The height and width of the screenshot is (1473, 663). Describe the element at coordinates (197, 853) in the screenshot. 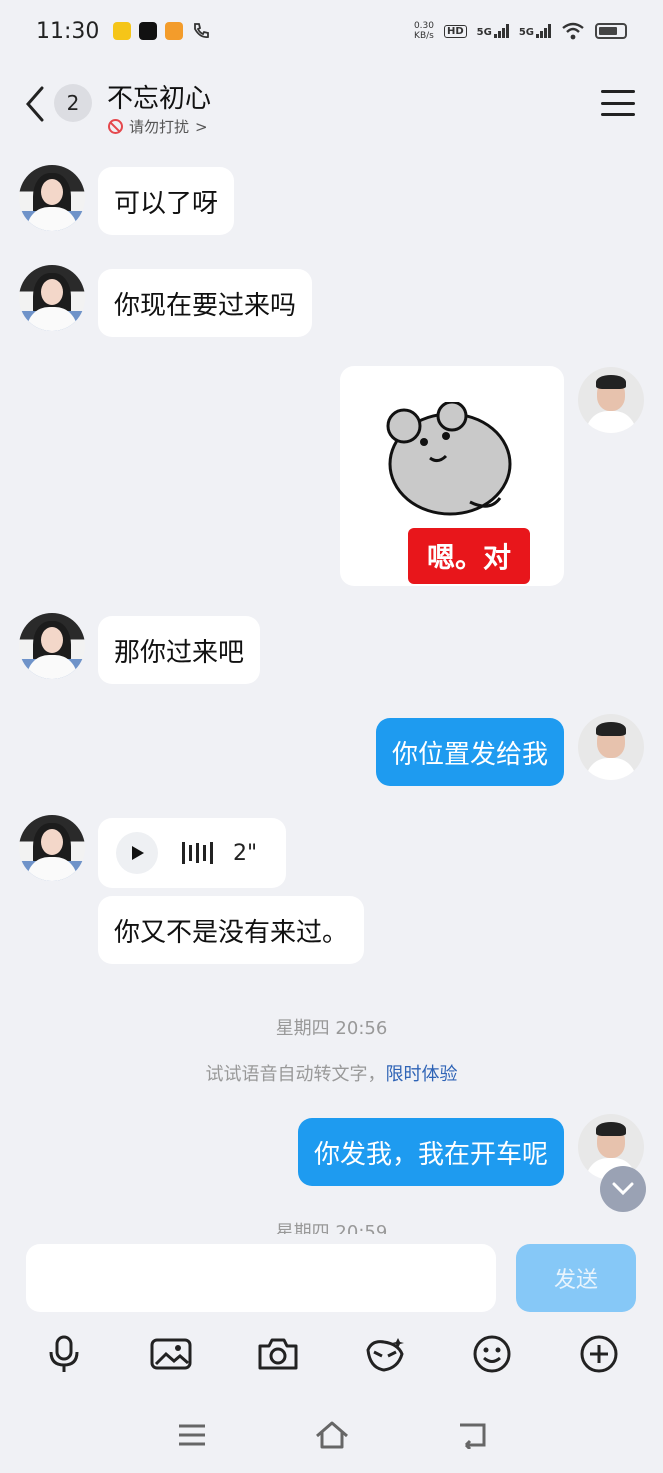

I see `waveform-icon` at that location.